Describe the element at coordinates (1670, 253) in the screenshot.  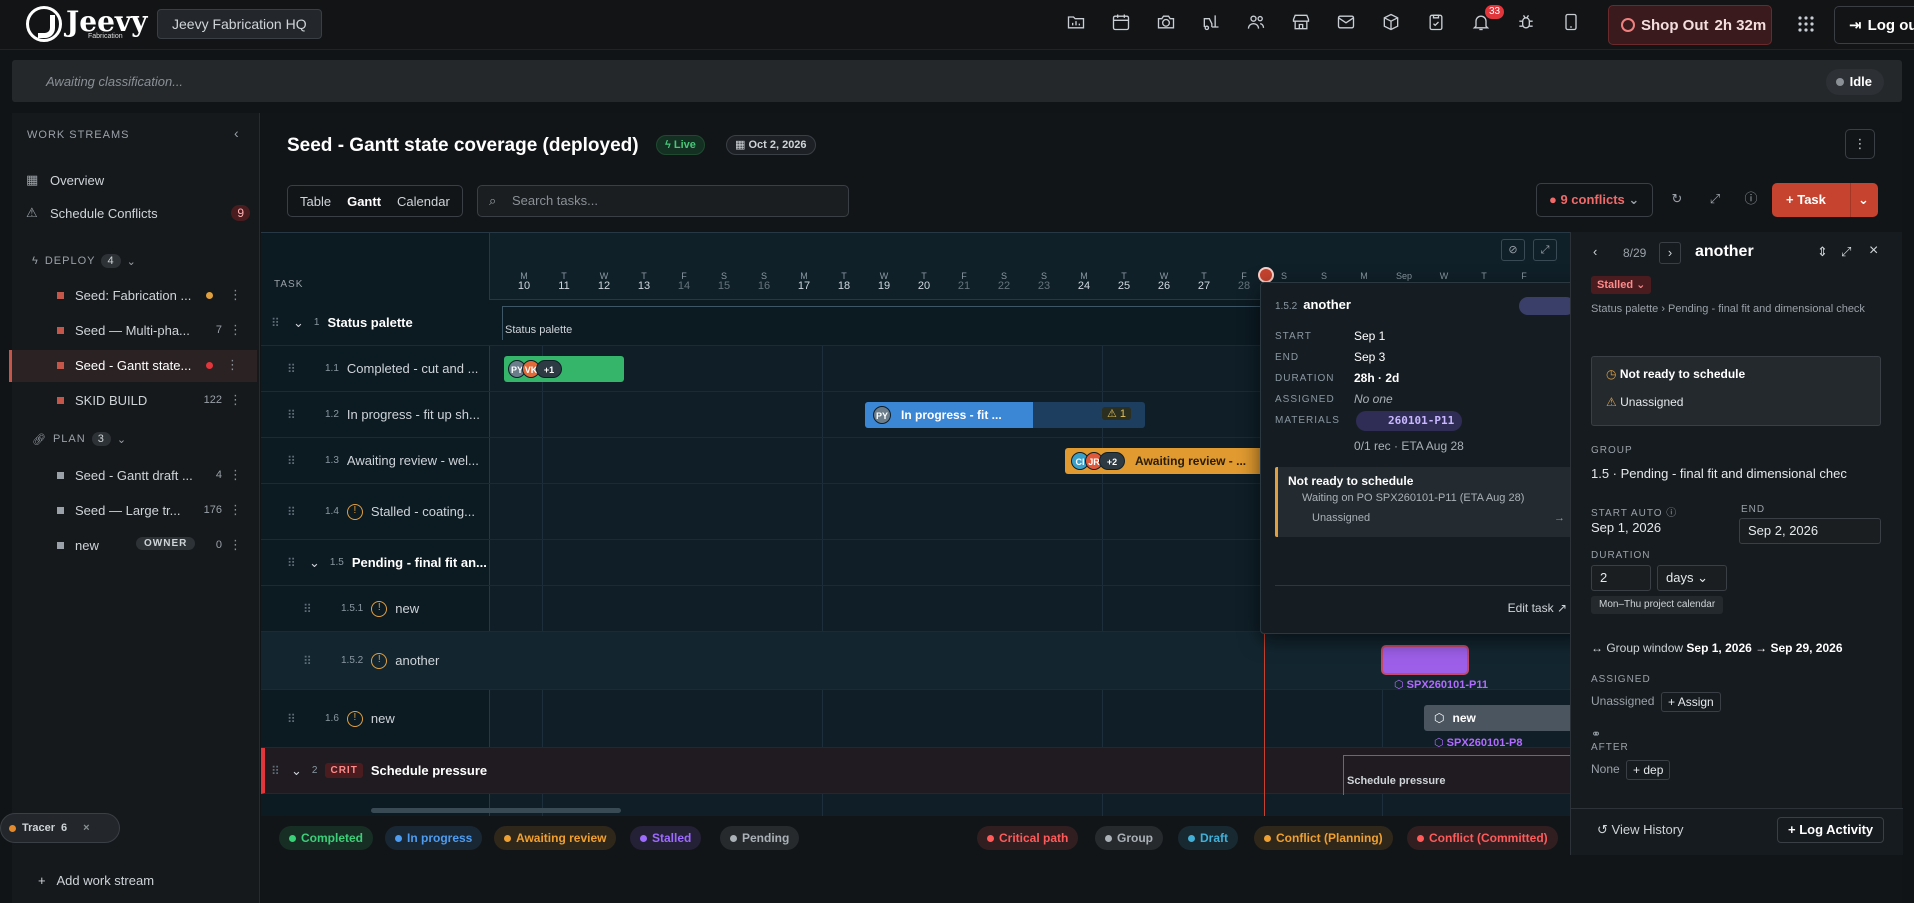
I see `next-task-icon: ›` at that location.